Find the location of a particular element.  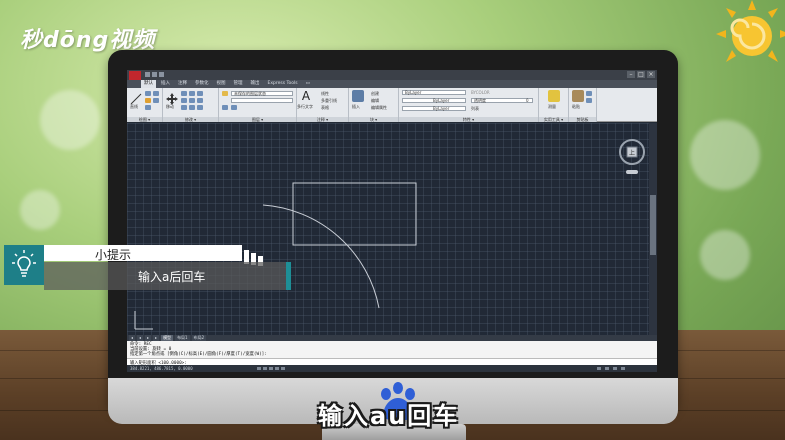

tab-manage: 管理 is located at coordinates (238, 84).